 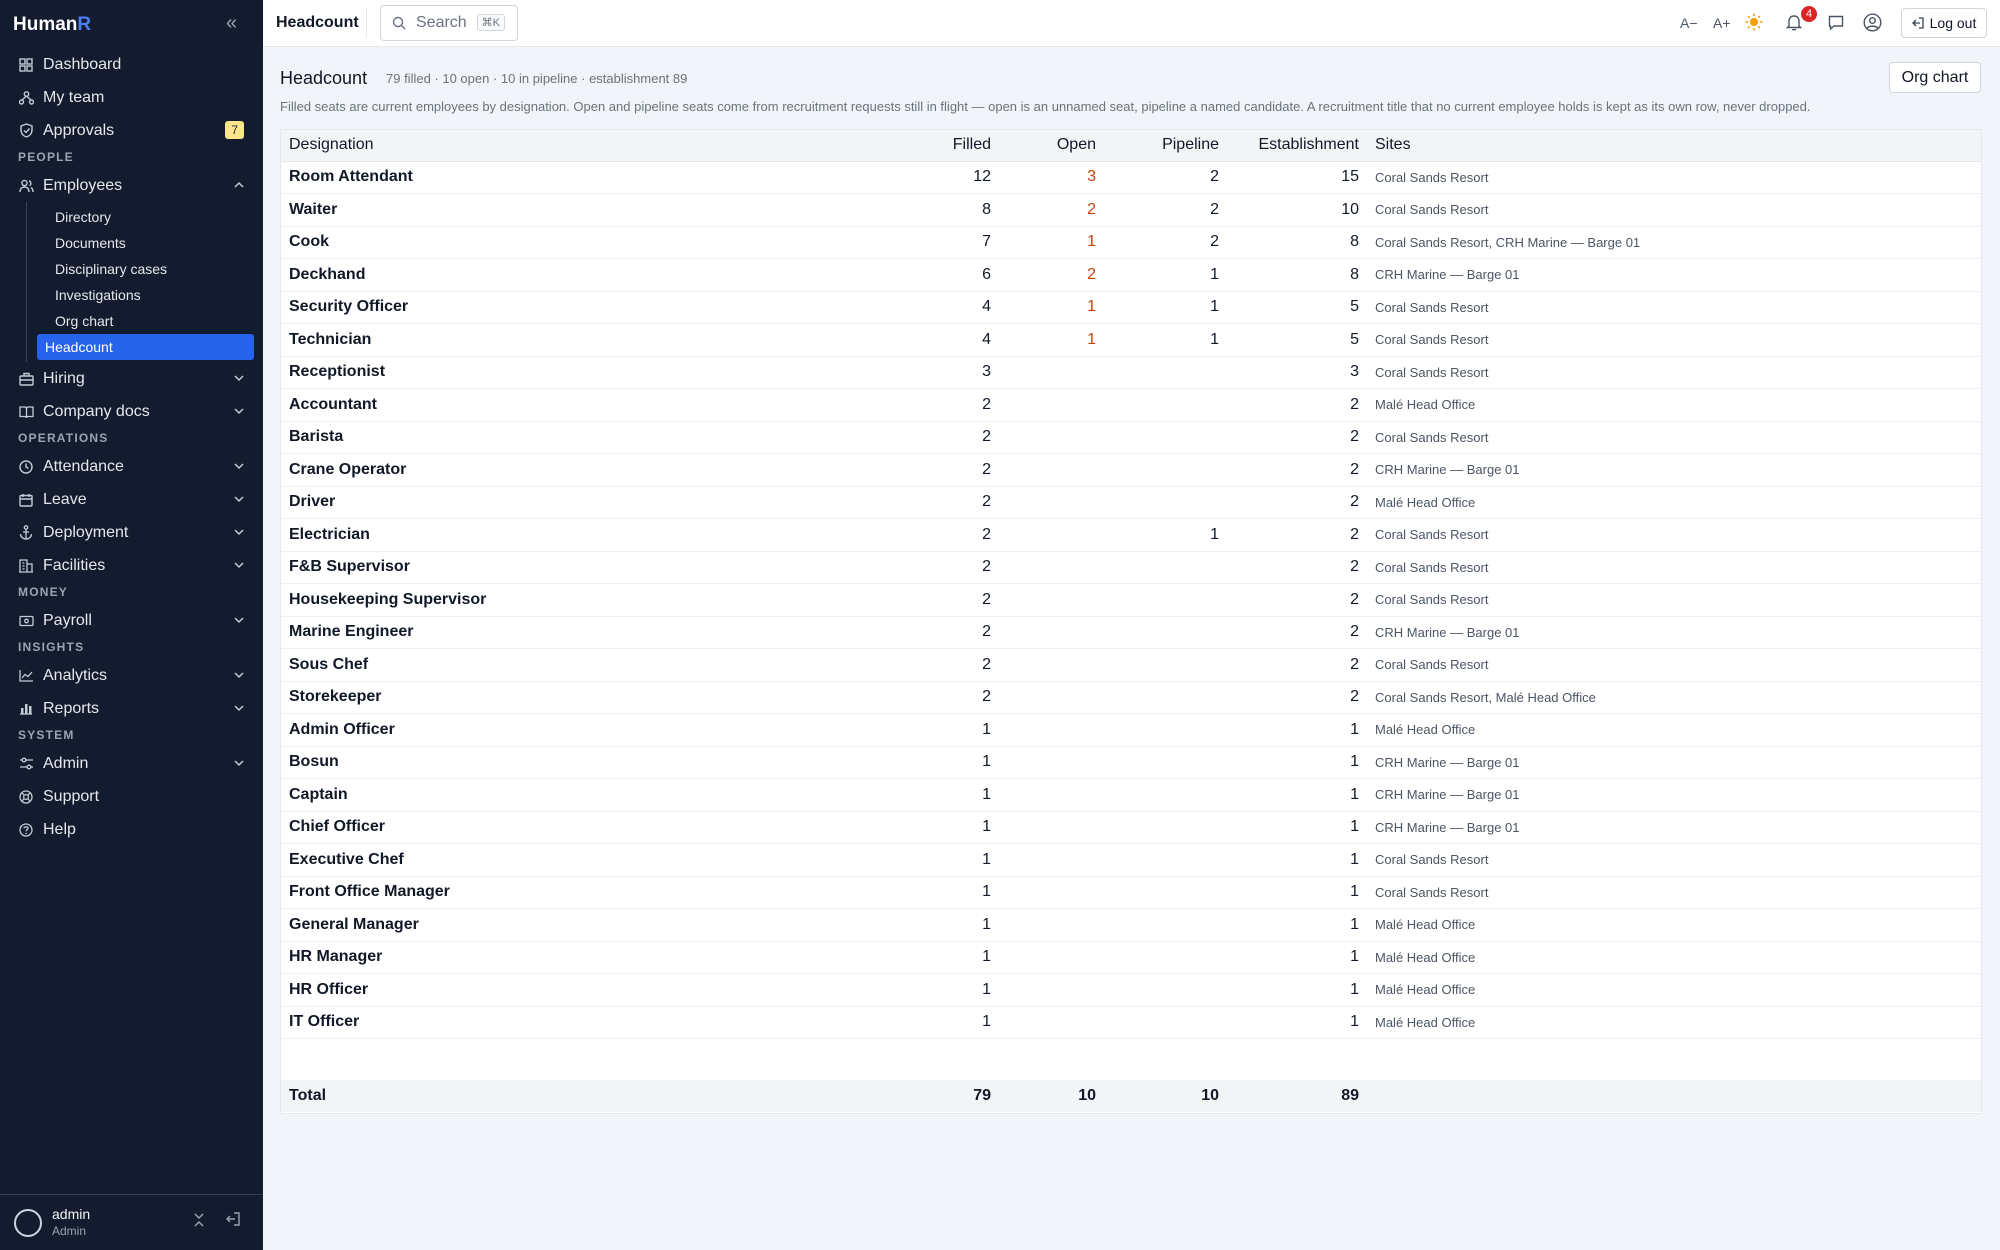 I want to click on cell-establishment: 2, so click(x=1297, y=535).